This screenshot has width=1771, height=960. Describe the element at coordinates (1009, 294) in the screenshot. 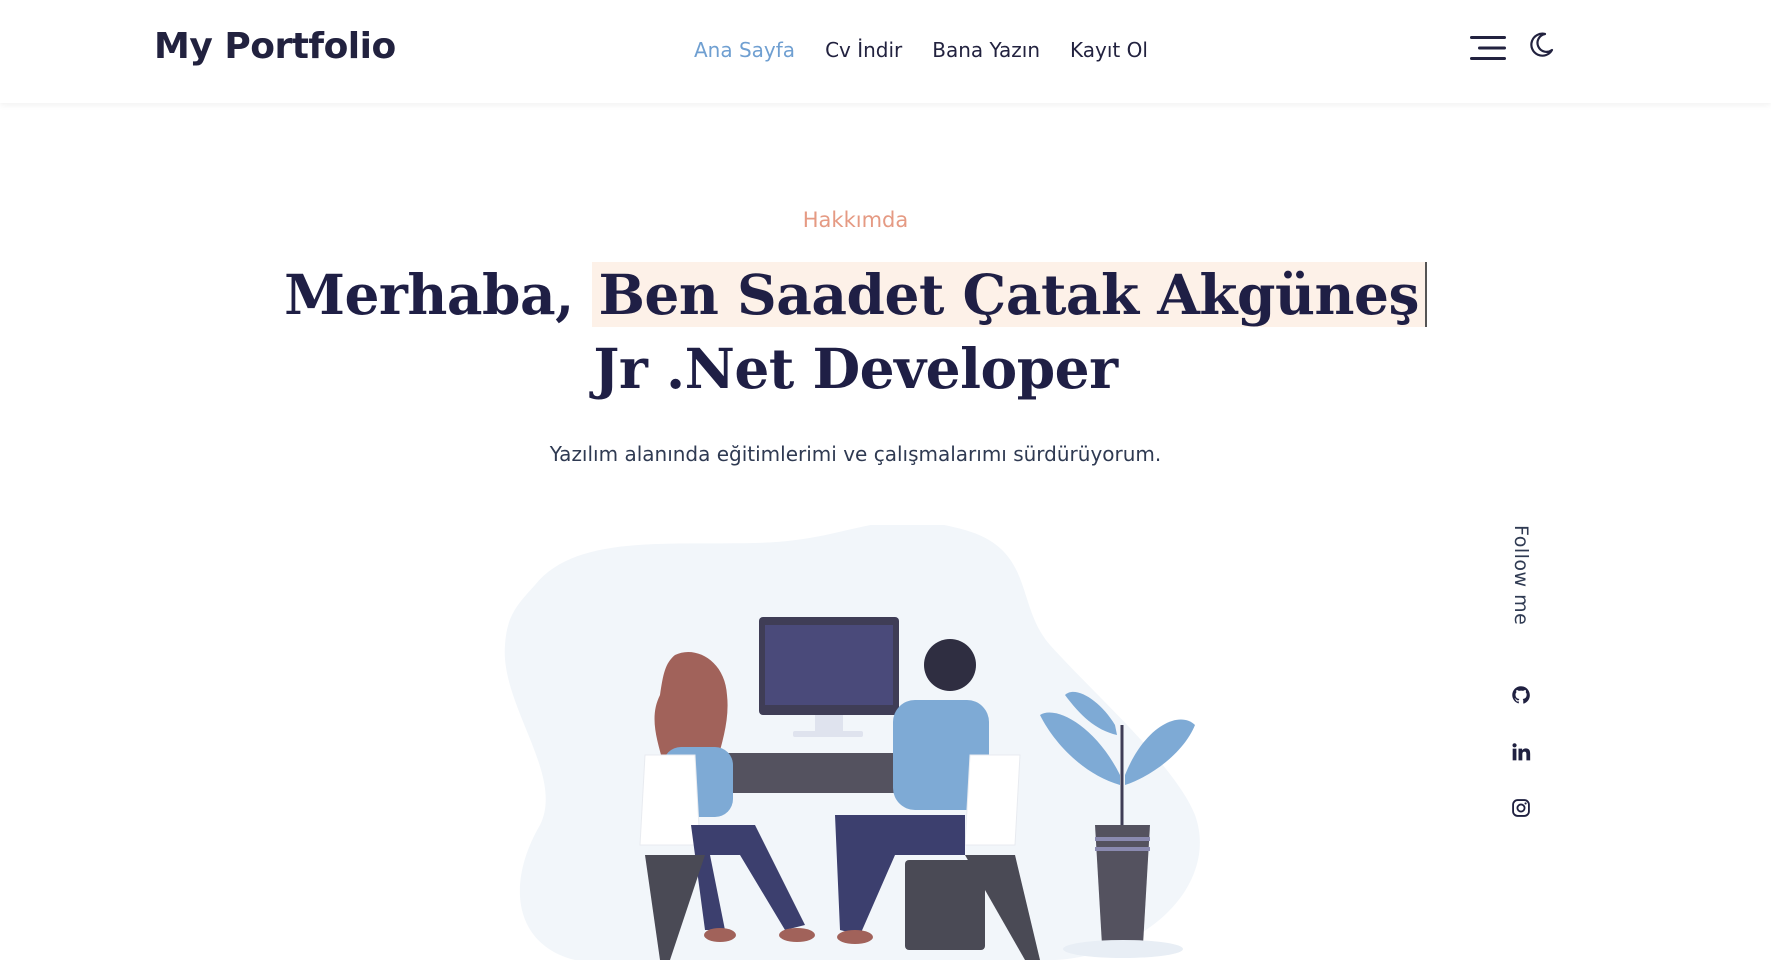

I see `typed-name-highlight: Ben Saadet Çatak Akgüneş` at that location.